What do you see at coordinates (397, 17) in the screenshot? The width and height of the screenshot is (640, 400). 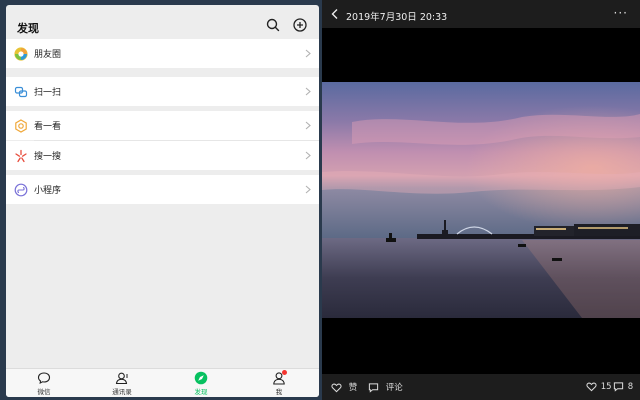 I see `post-timestamp: 2019年7月30日 20:33` at bounding box center [397, 17].